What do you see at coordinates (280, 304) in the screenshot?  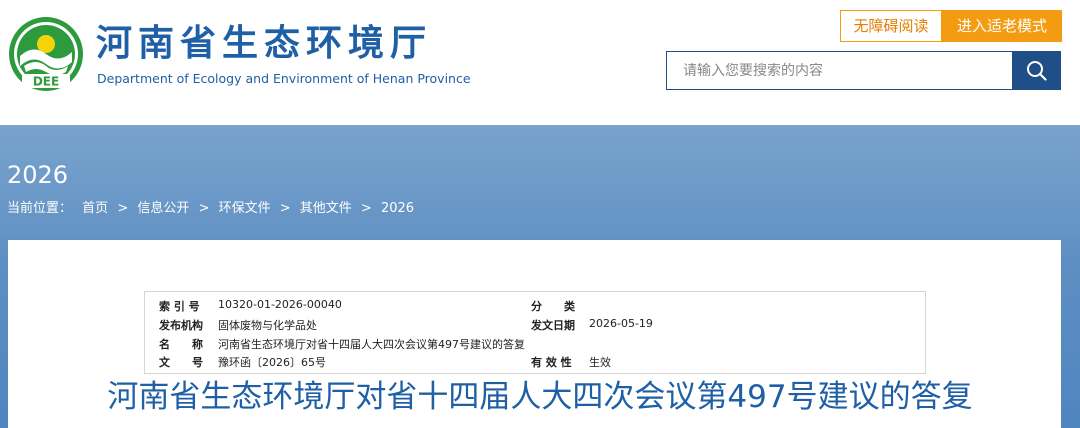 I see `index-number-value: 10320-01-2026-00040` at bounding box center [280, 304].